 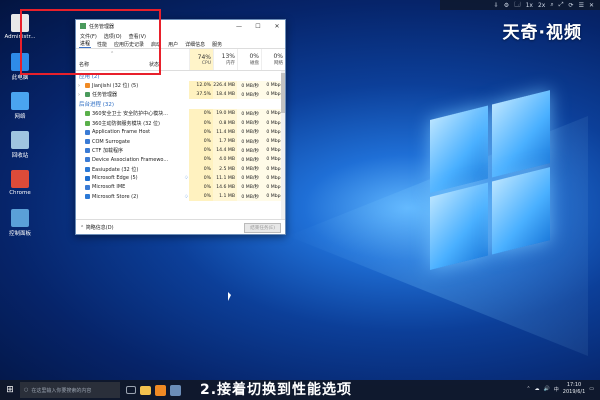 I want to click on task-manager-taskbar-icon, so click(x=175, y=390).